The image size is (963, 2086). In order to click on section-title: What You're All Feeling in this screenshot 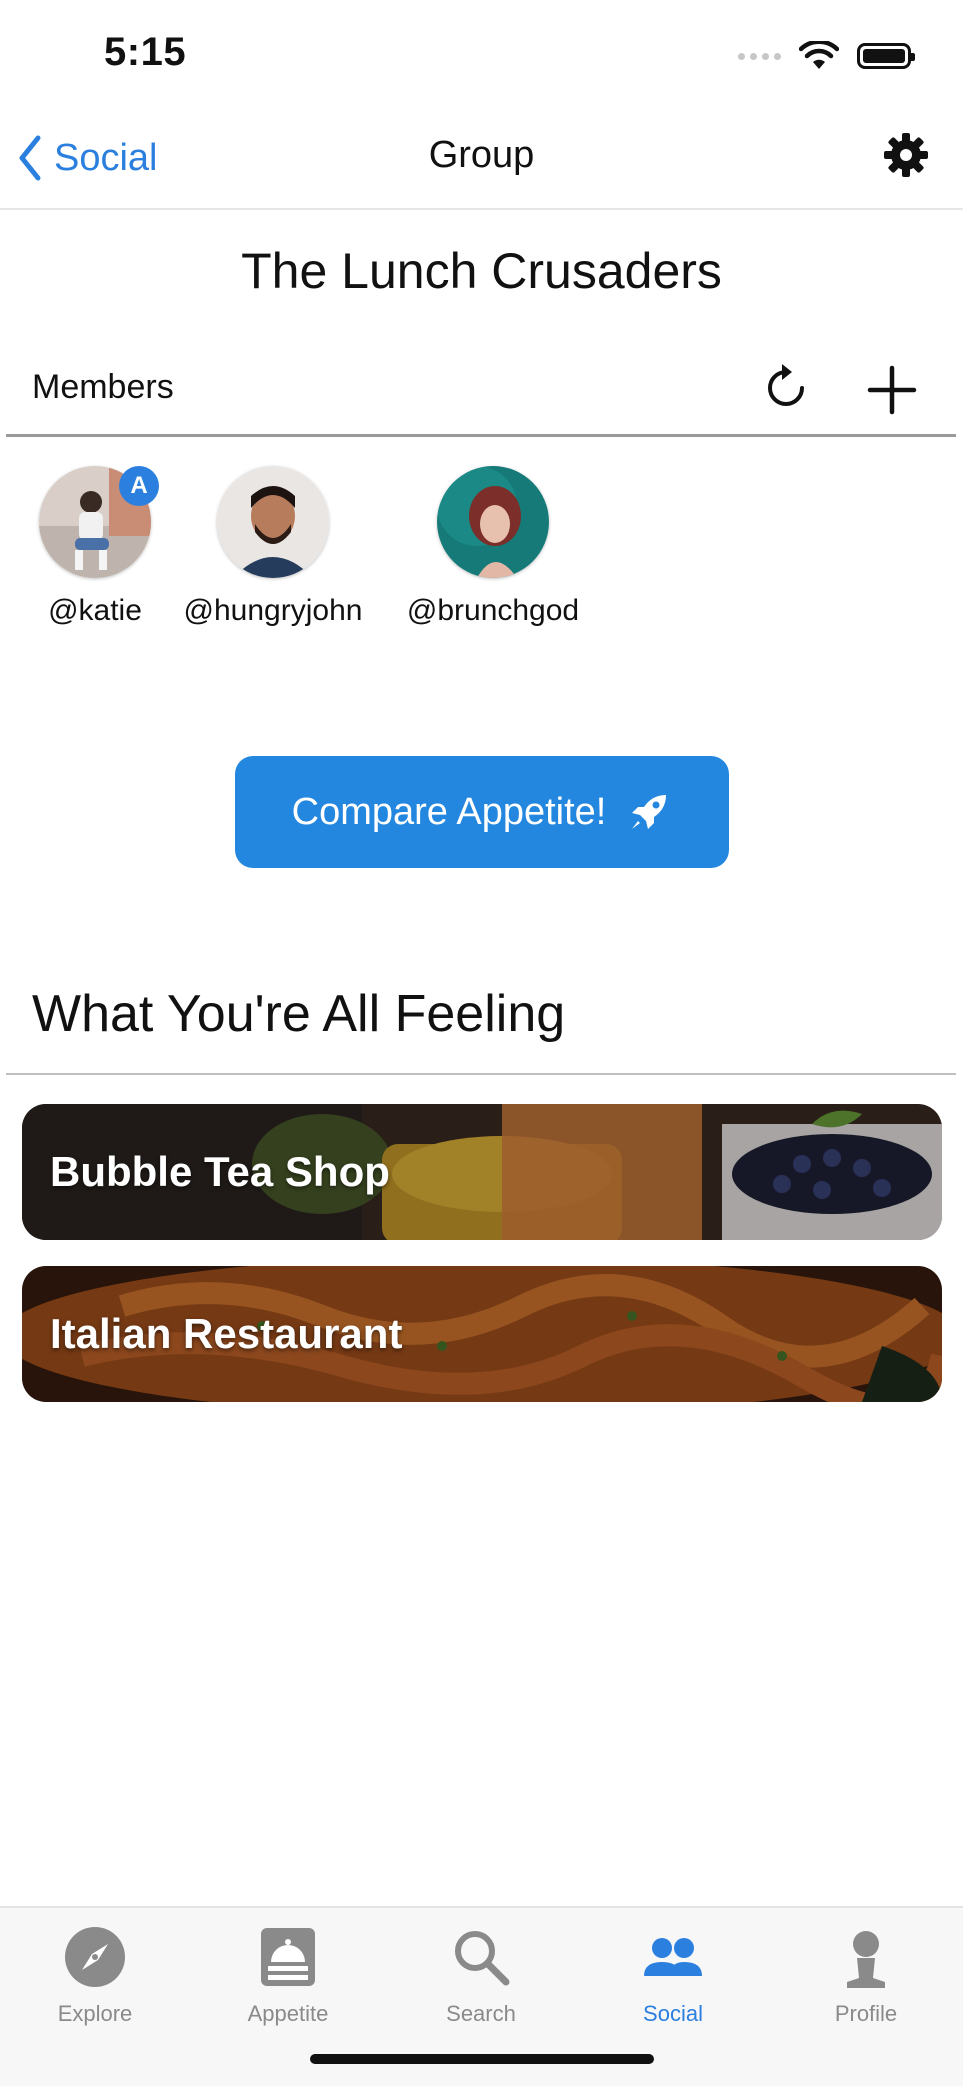, I will do `click(299, 1014)`.